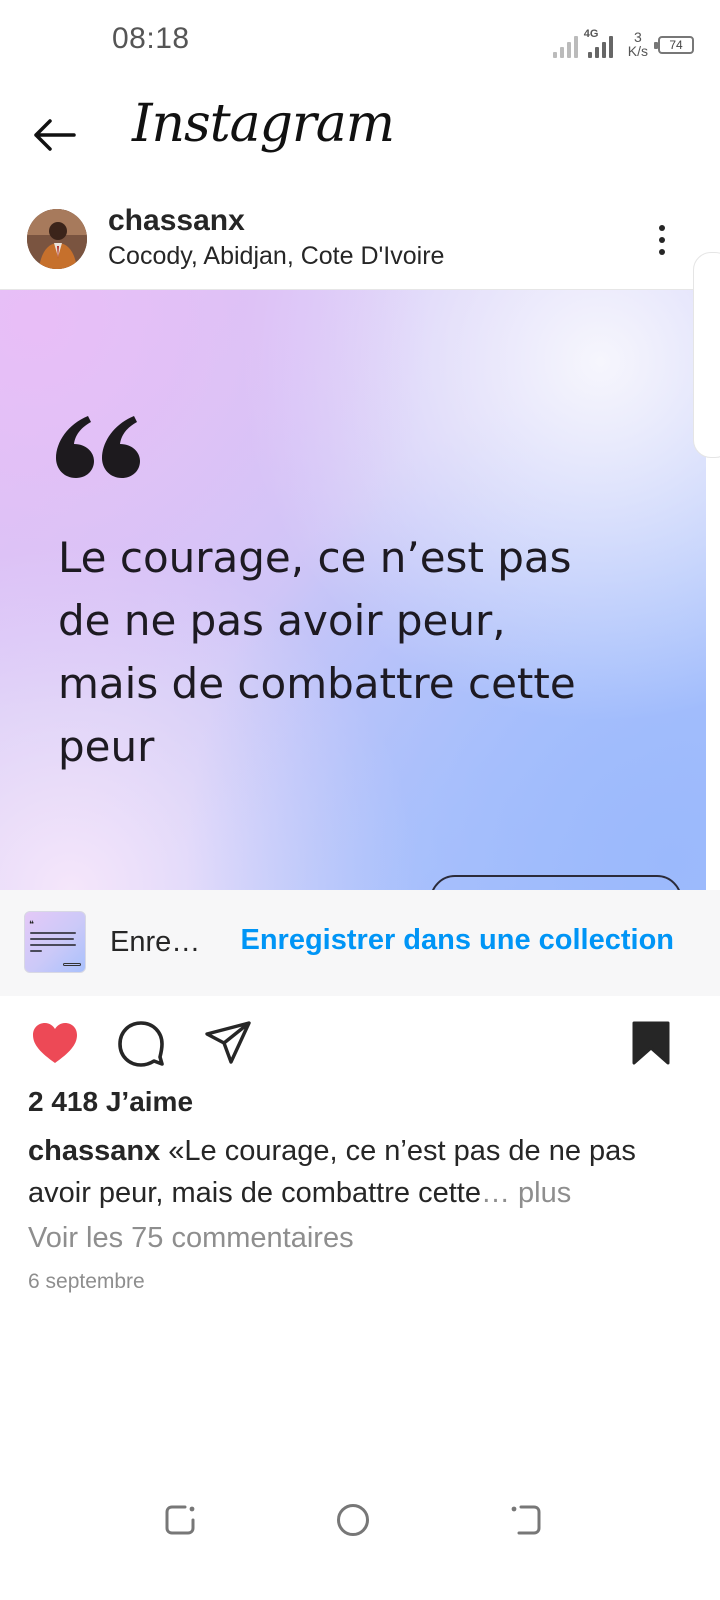  I want to click on home-icon, so click(353, 1520).